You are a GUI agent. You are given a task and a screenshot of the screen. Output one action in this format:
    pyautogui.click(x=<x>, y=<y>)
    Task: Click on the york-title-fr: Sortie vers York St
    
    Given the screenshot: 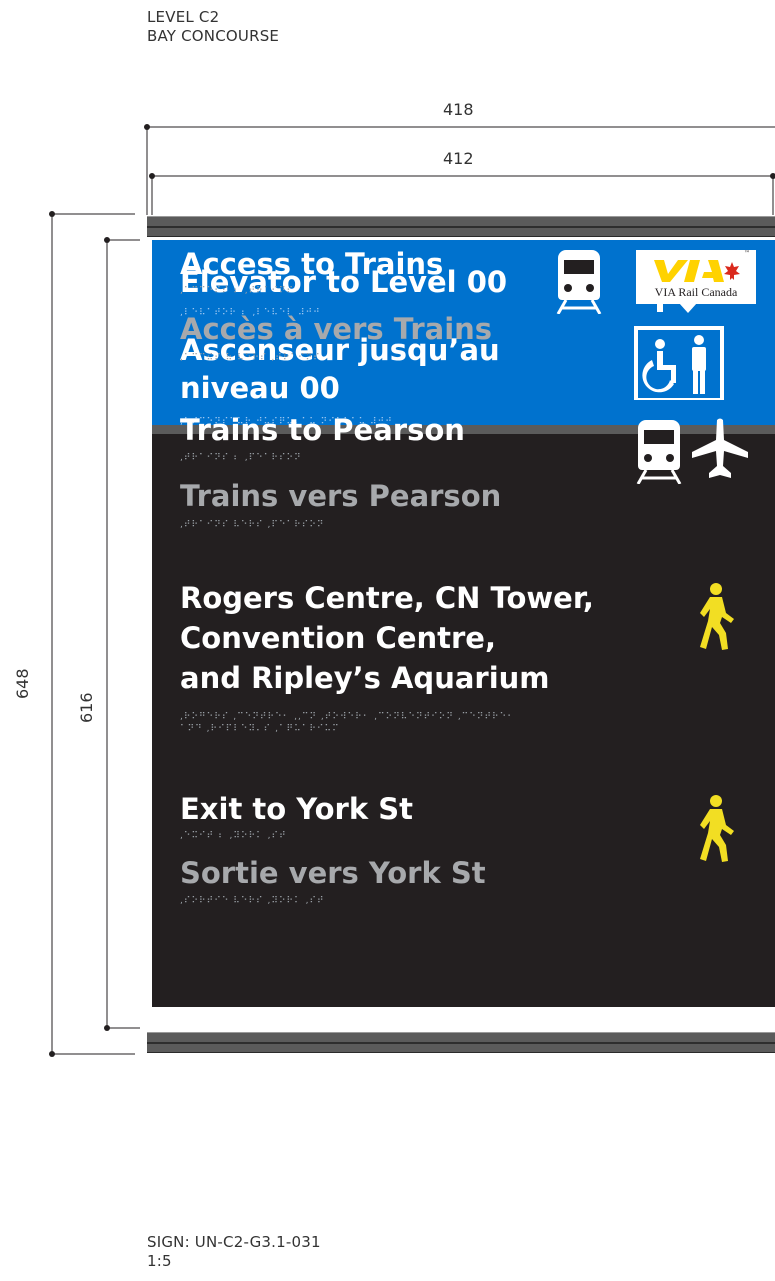 What is the action you would take?
    pyautogui.click(x=333, y=873)
    